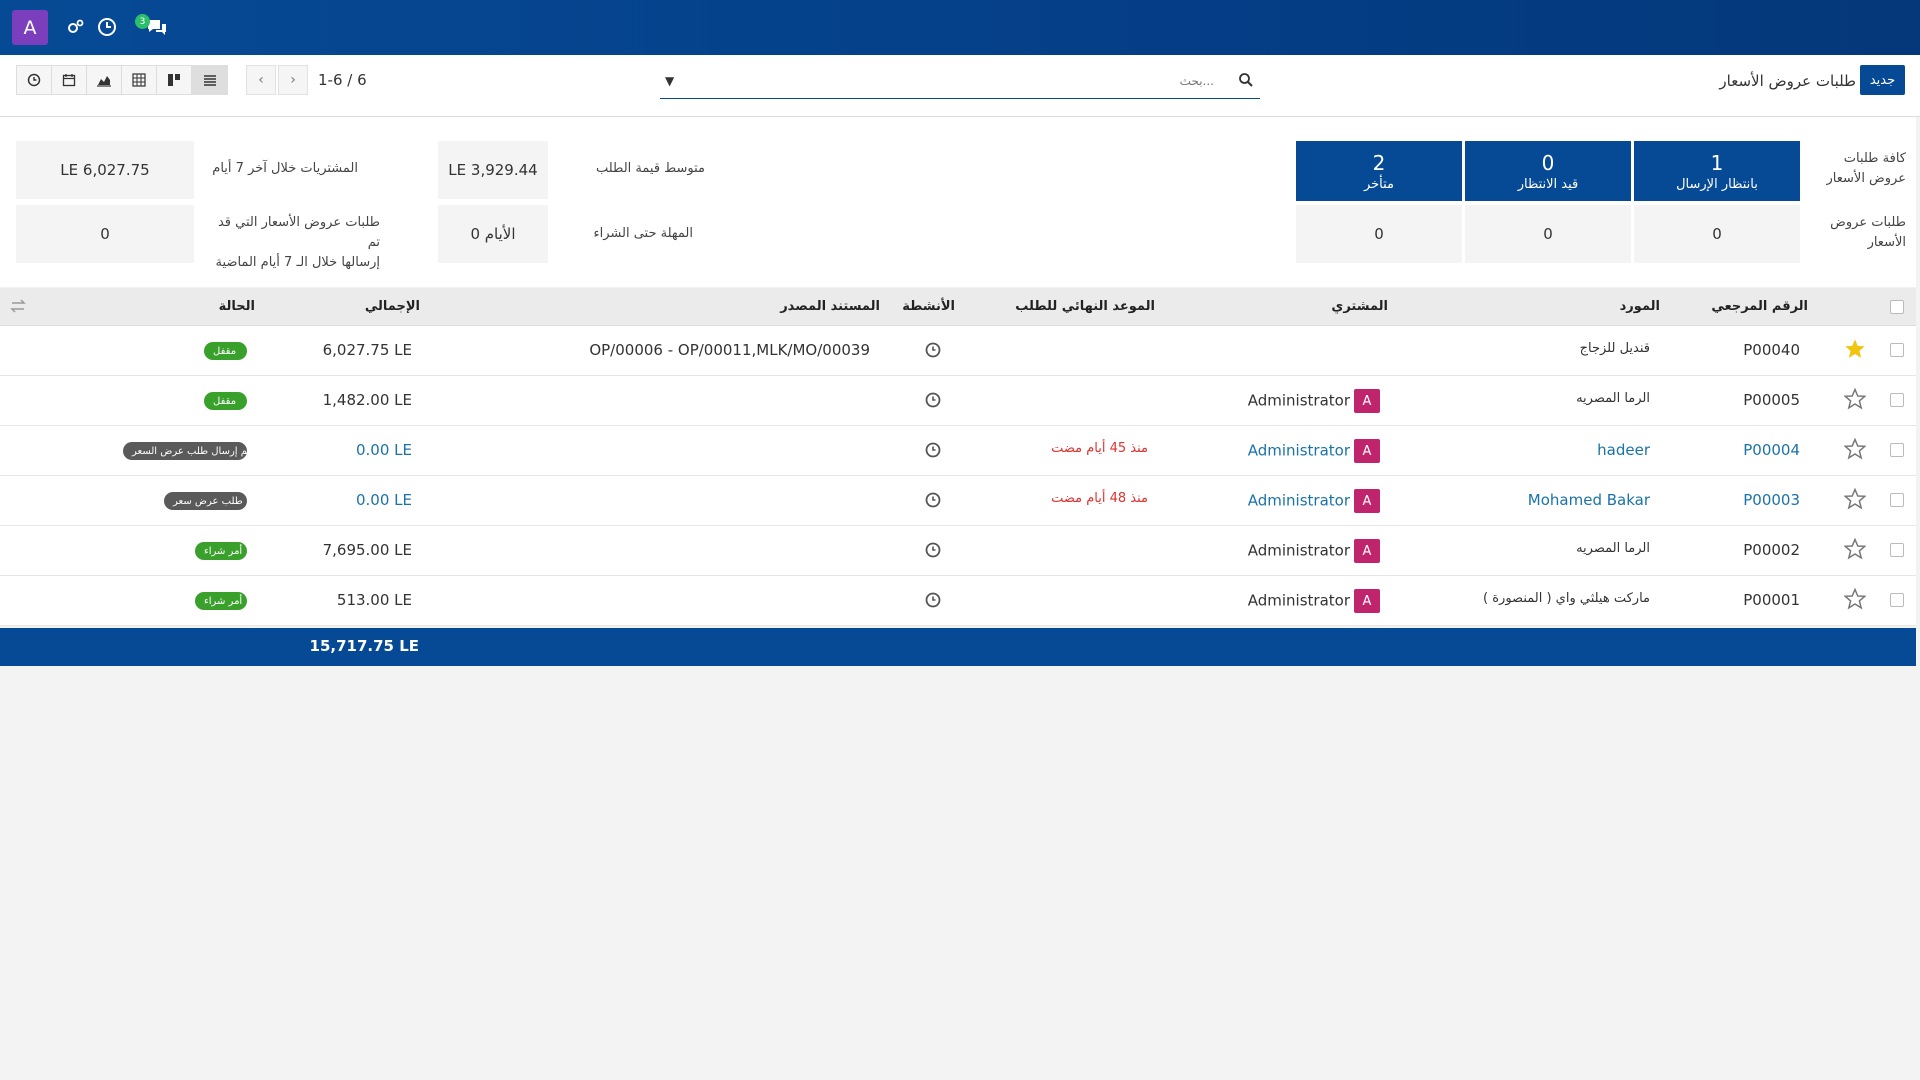 This screenshot has width=1920, height=1080. I want to click on row-reference: P00004, so click(1771, 450).